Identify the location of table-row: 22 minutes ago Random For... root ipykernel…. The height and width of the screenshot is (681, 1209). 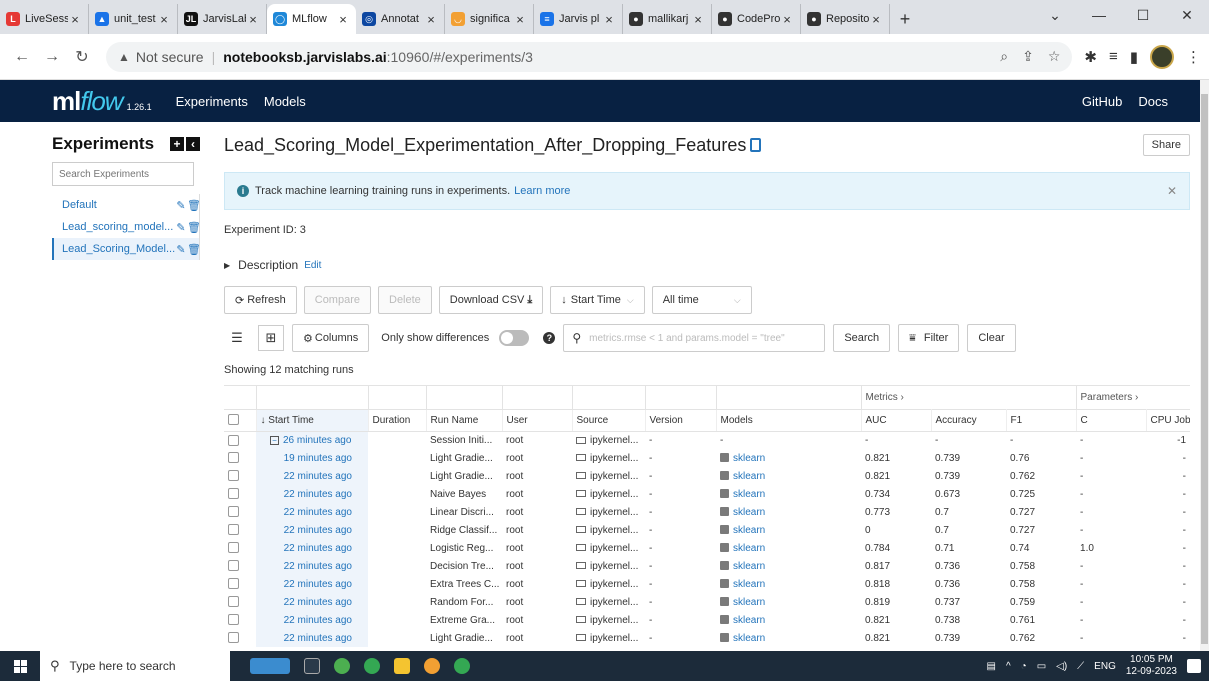
(707, 602).